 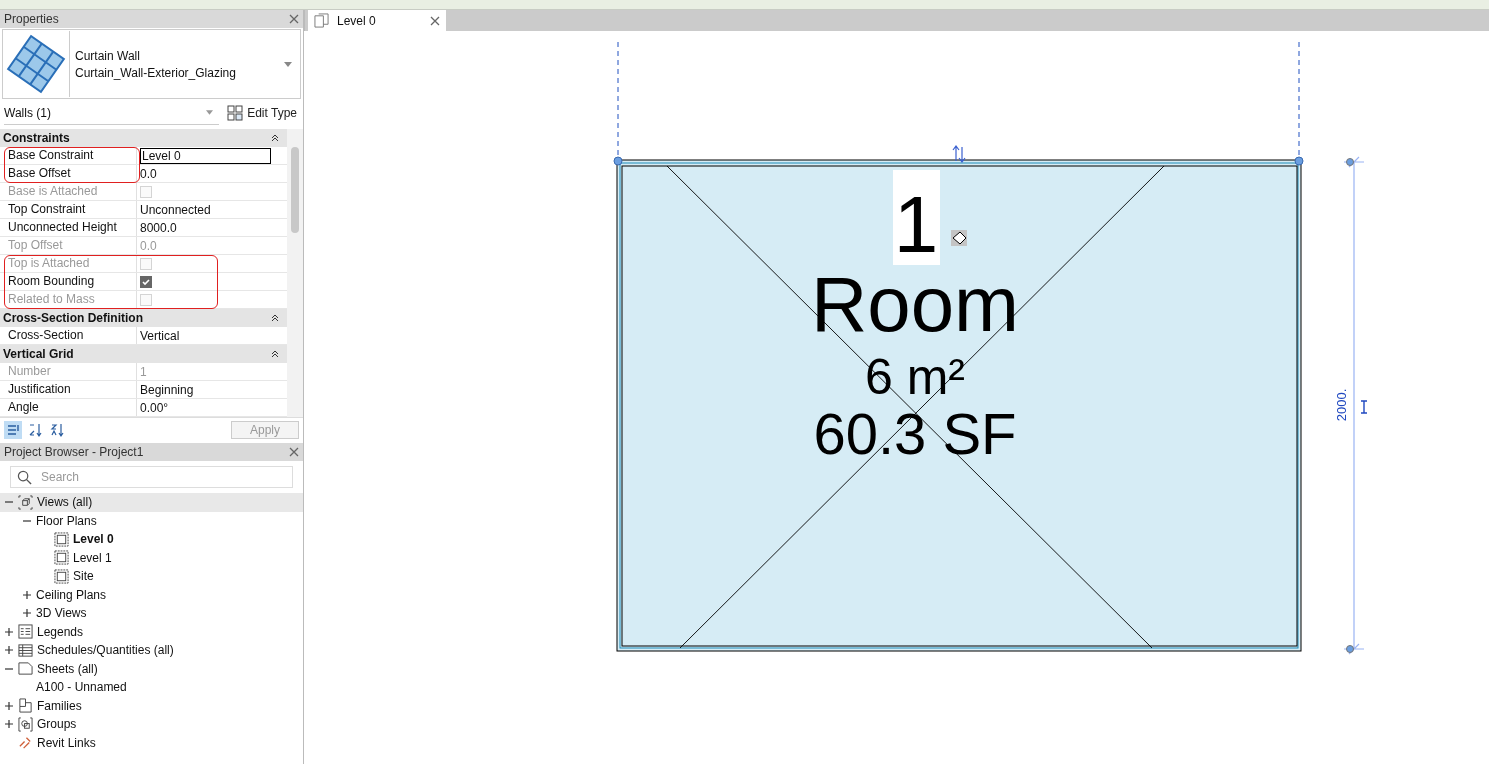 What do you see at coordinates (68, 281) in the screenshot?
I see `property-label: Room Bounding` at bounding box center [68, 281].